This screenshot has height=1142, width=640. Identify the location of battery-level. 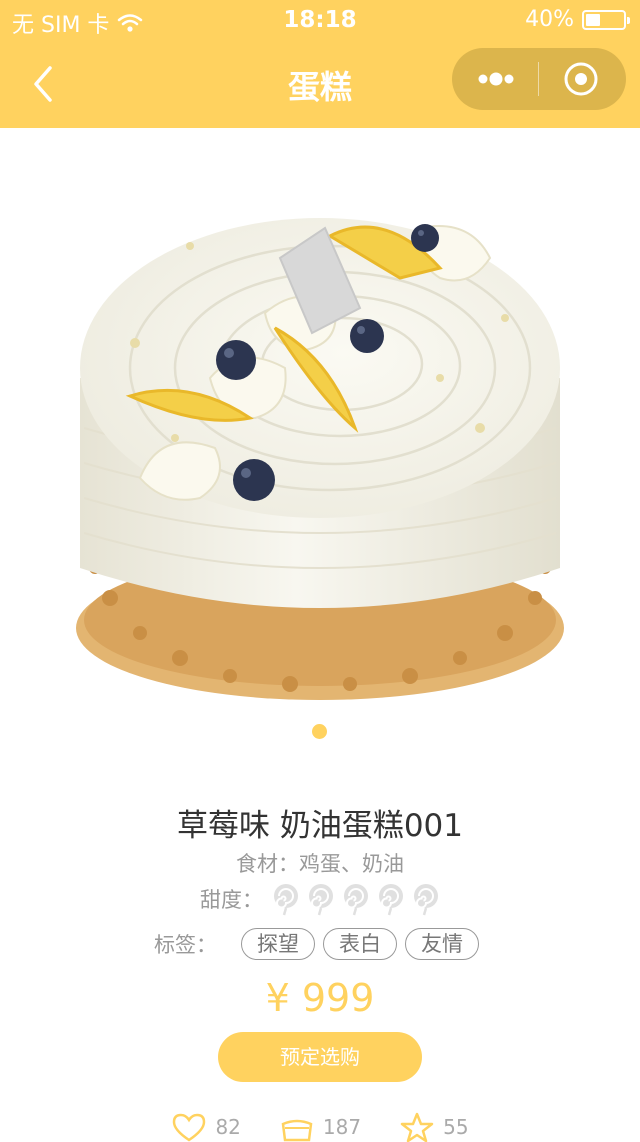
(593, 19).